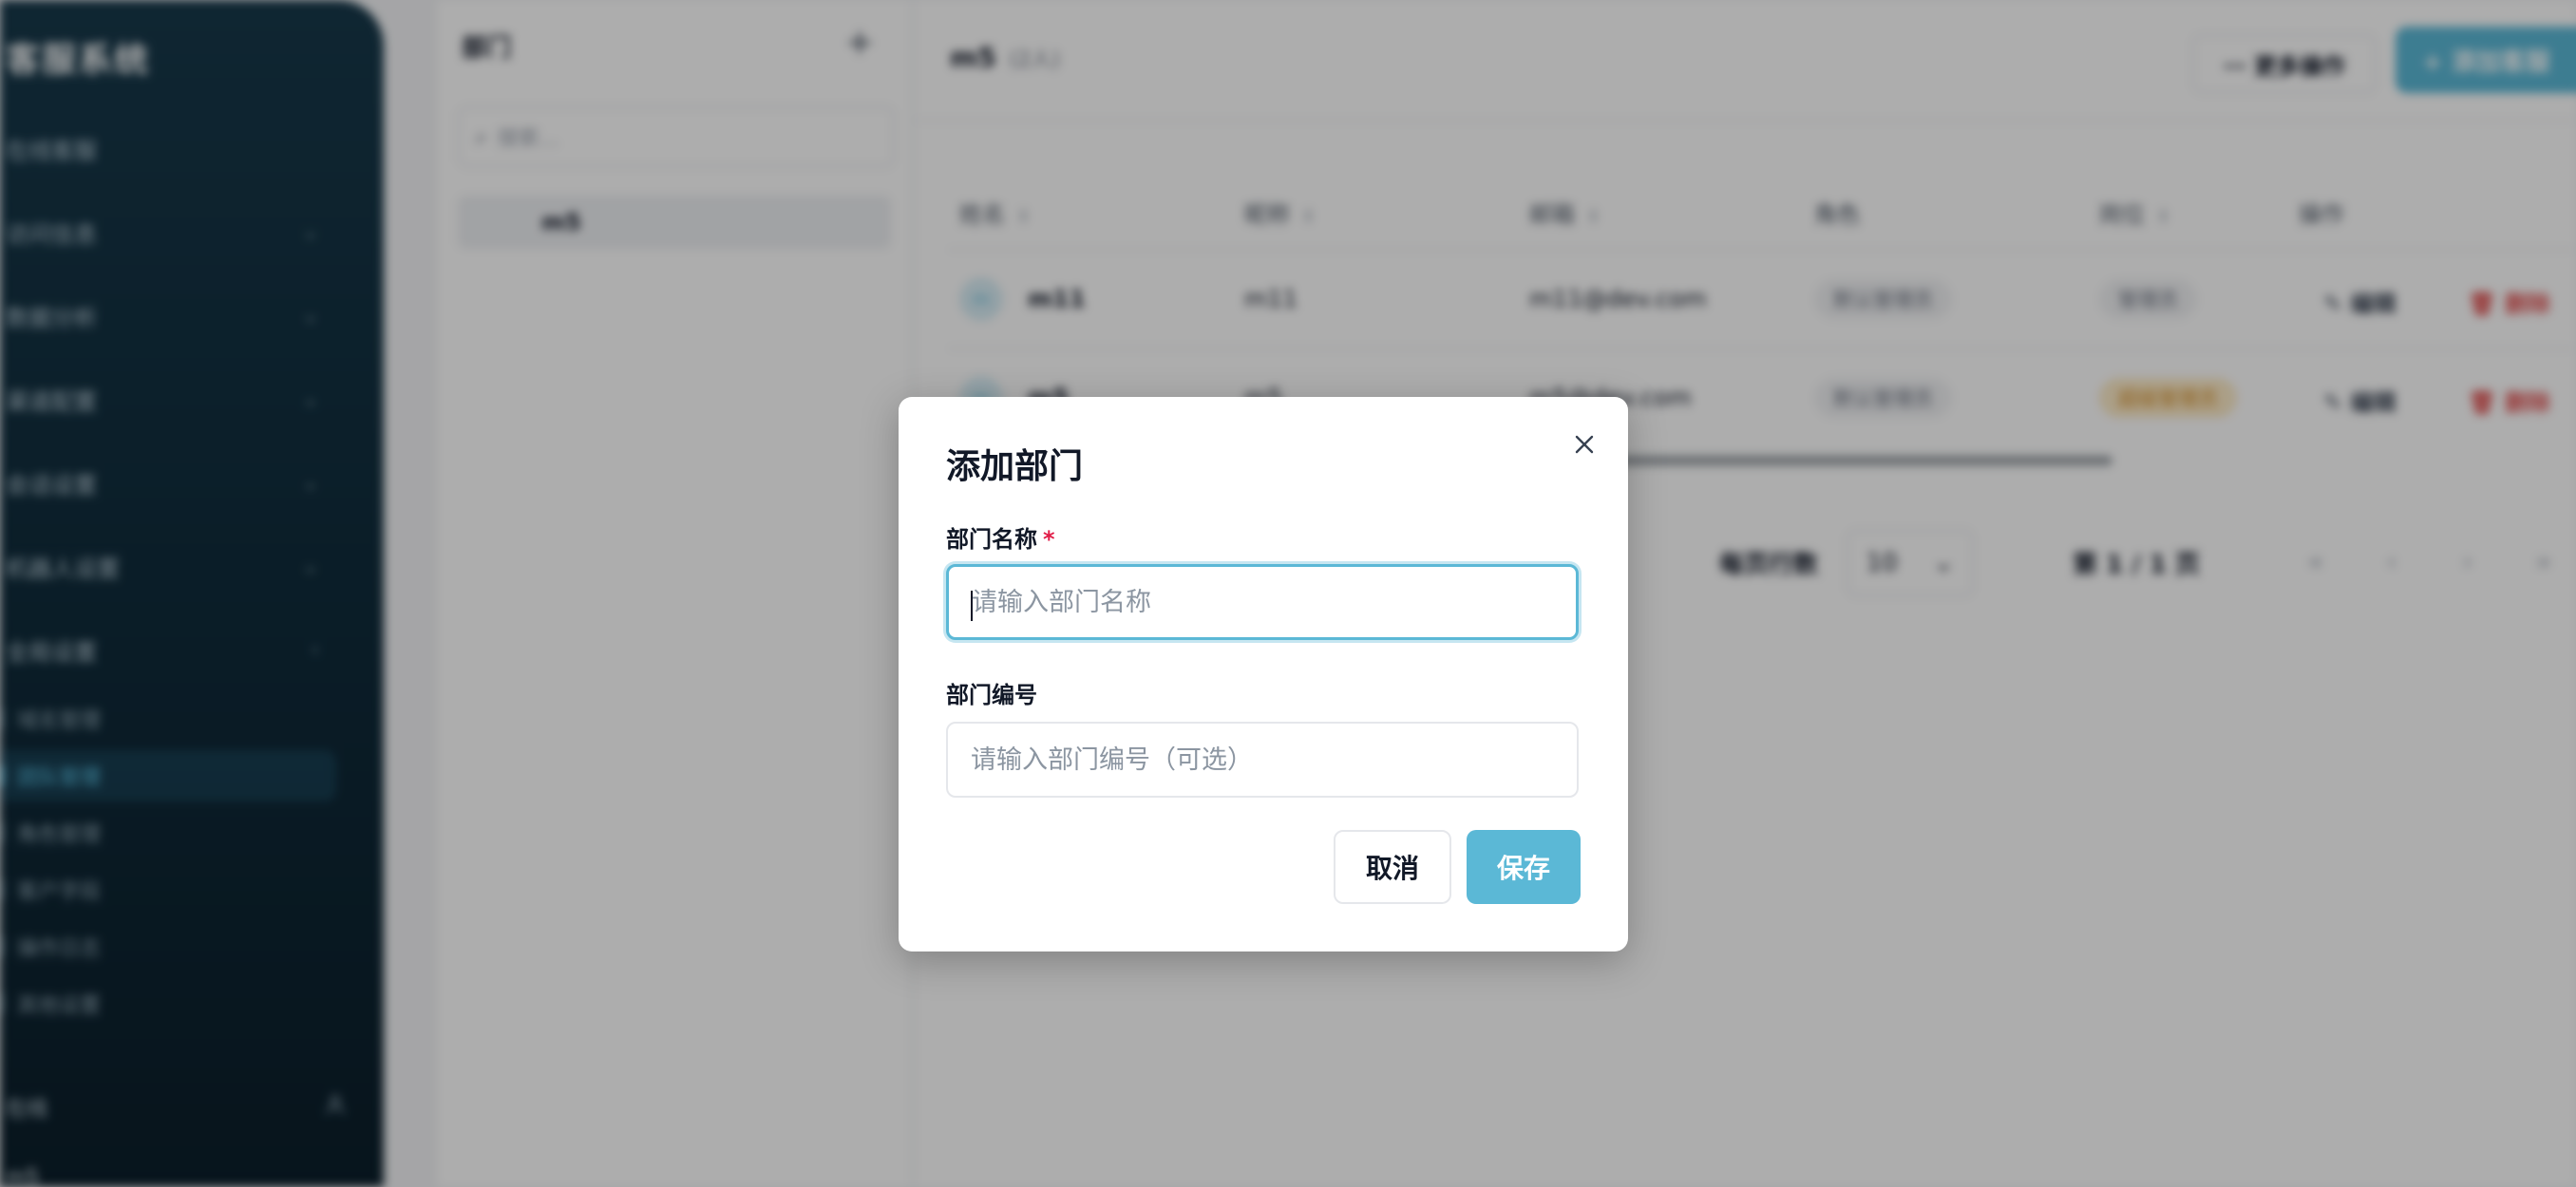 This screenshot has width=2576, height=1187. What do you see at coordinates (1524, 867) in the screenshot?
I see `save-button: 保存` at bounding box center [1524, 867].